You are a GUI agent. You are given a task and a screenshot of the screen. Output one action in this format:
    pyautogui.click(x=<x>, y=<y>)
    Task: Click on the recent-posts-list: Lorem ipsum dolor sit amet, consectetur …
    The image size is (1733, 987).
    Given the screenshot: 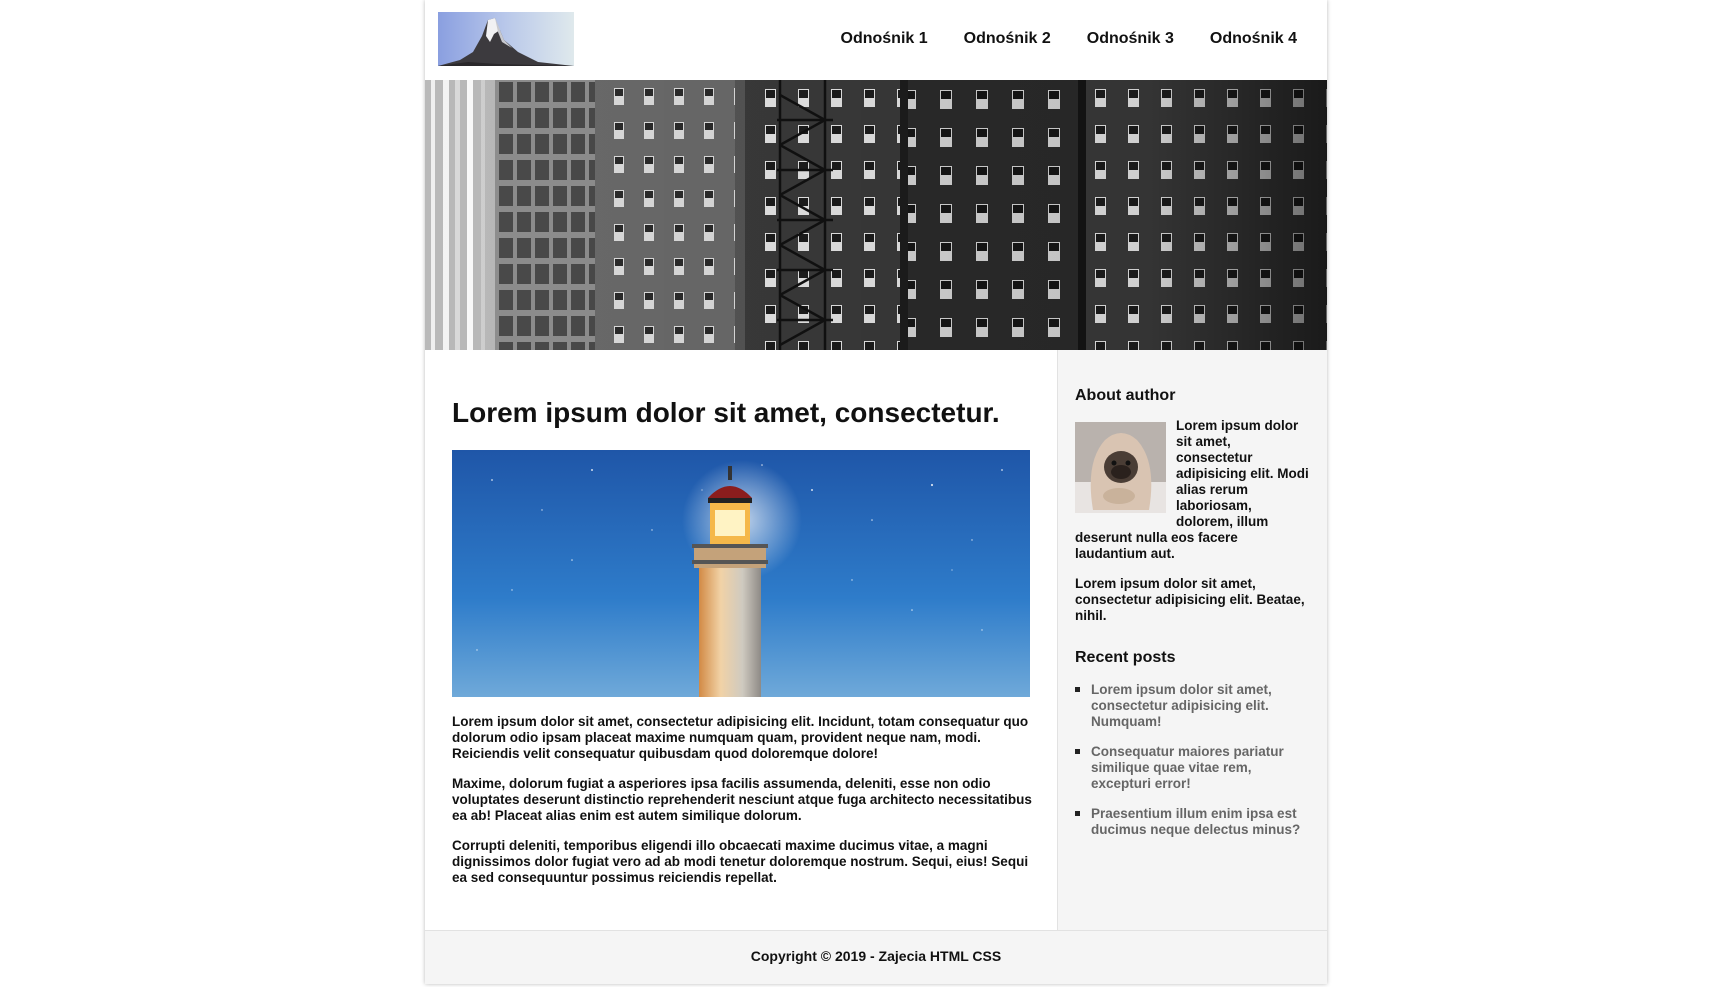 What is the action you would take?
    pyautogui.click(x=1192, y=760)
    